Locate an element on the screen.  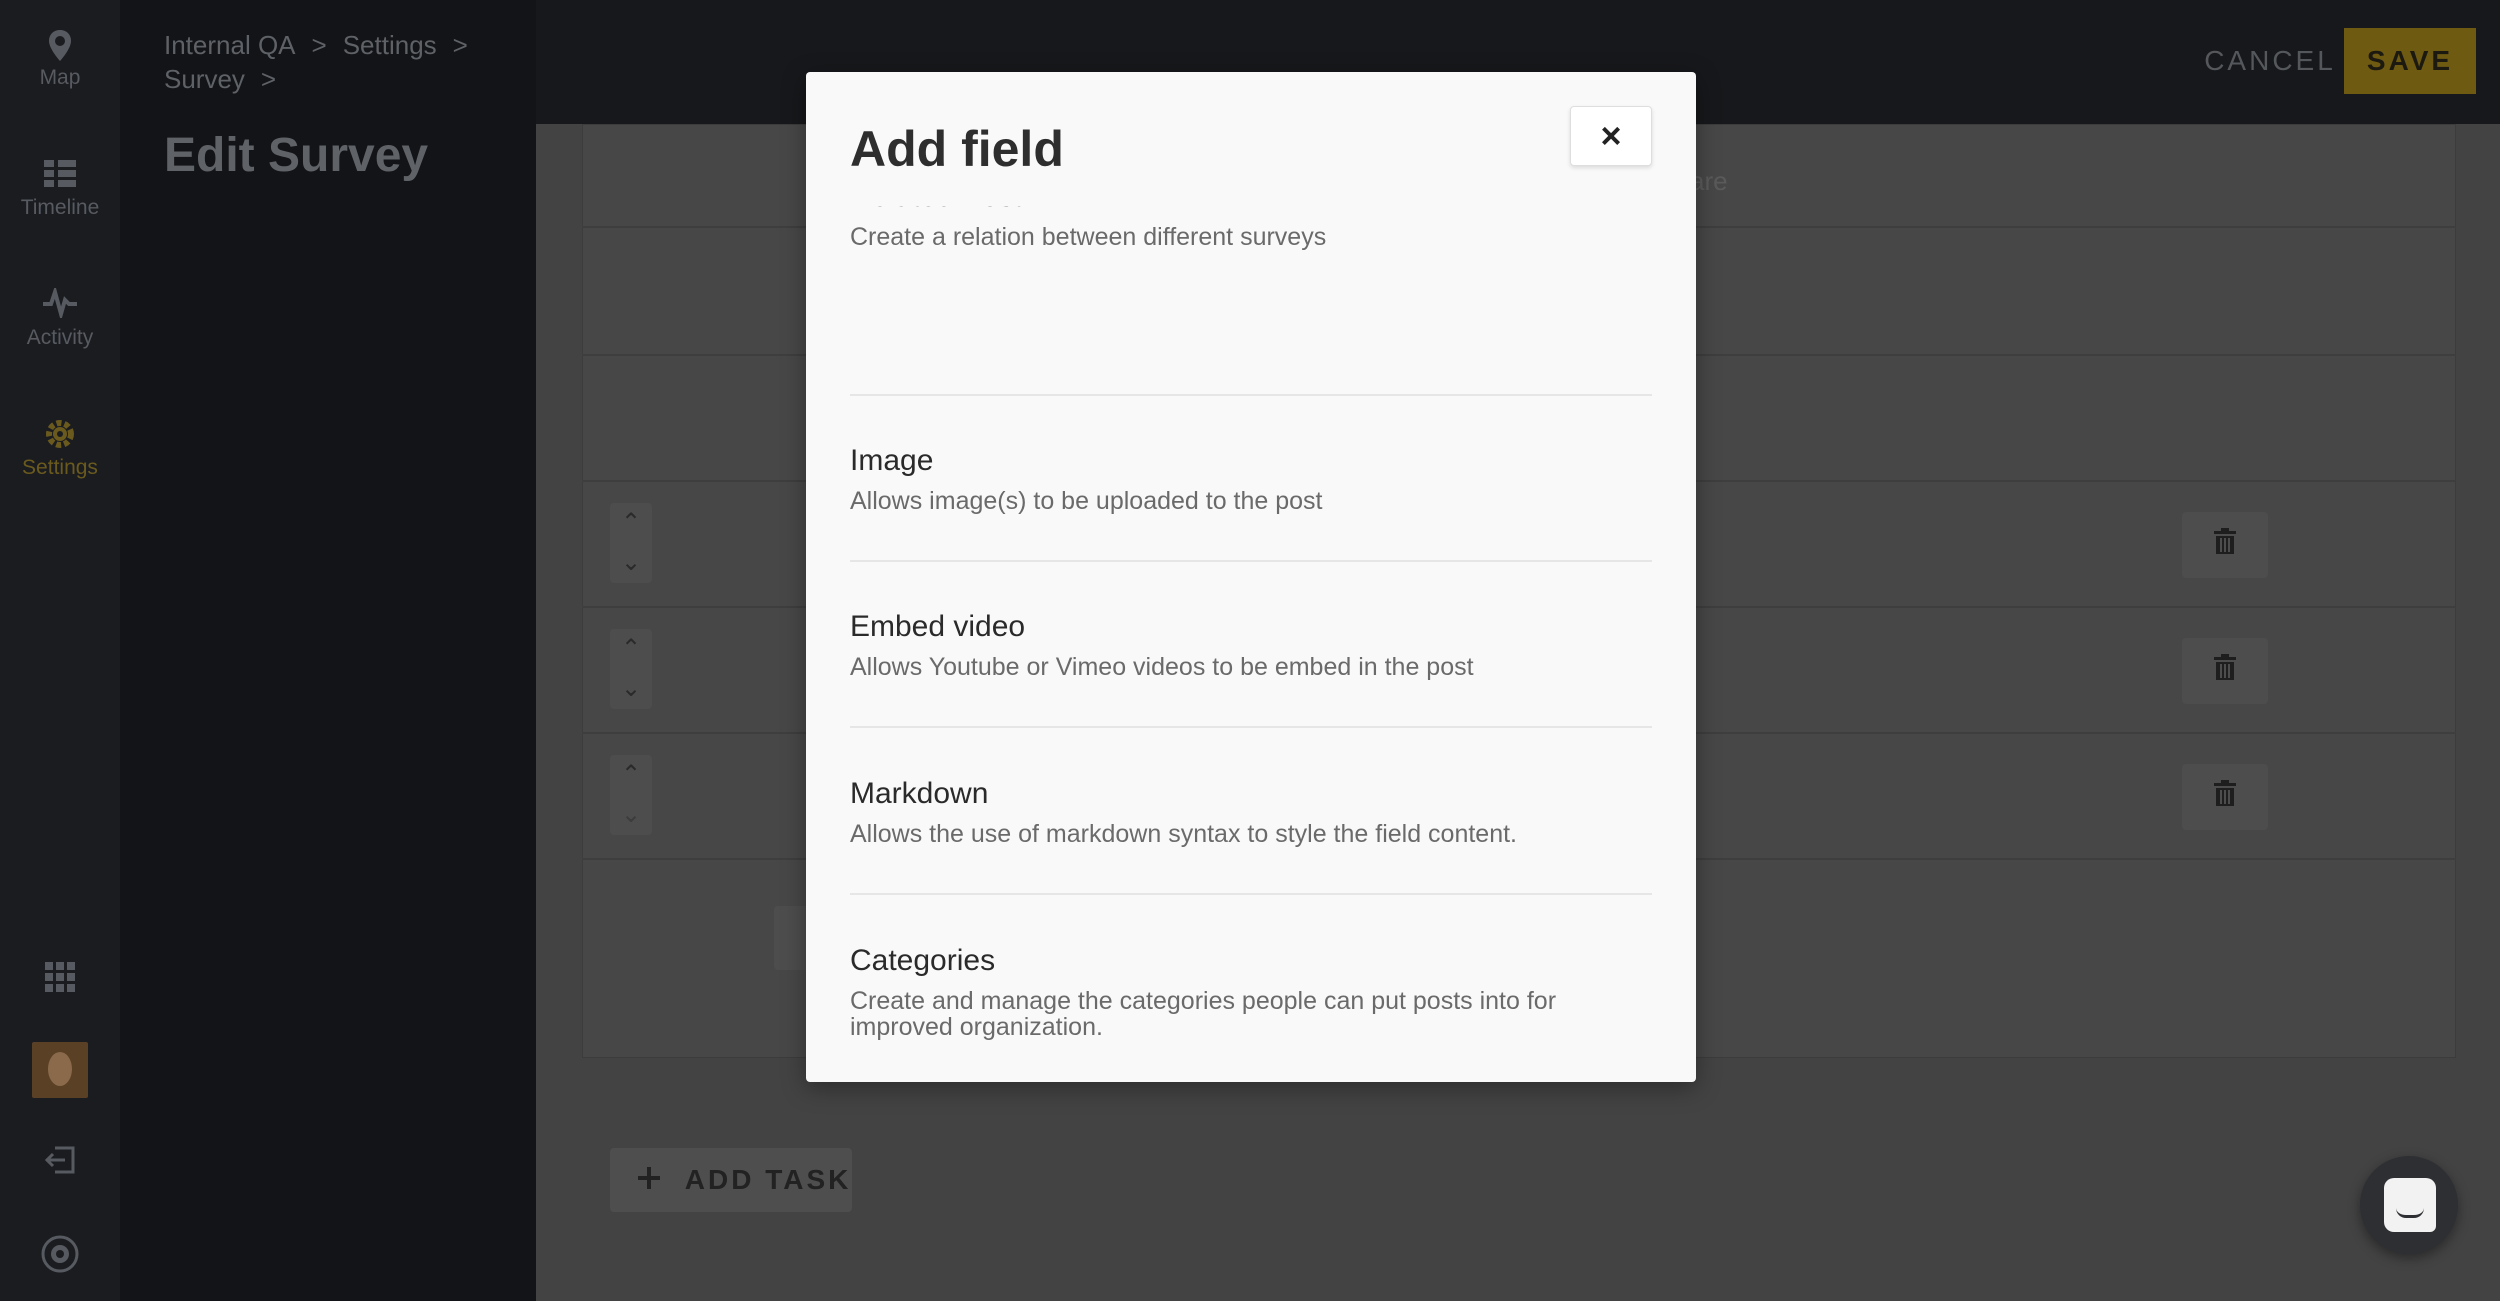
save-button: SAVE is located at coordinates (2410, 61).